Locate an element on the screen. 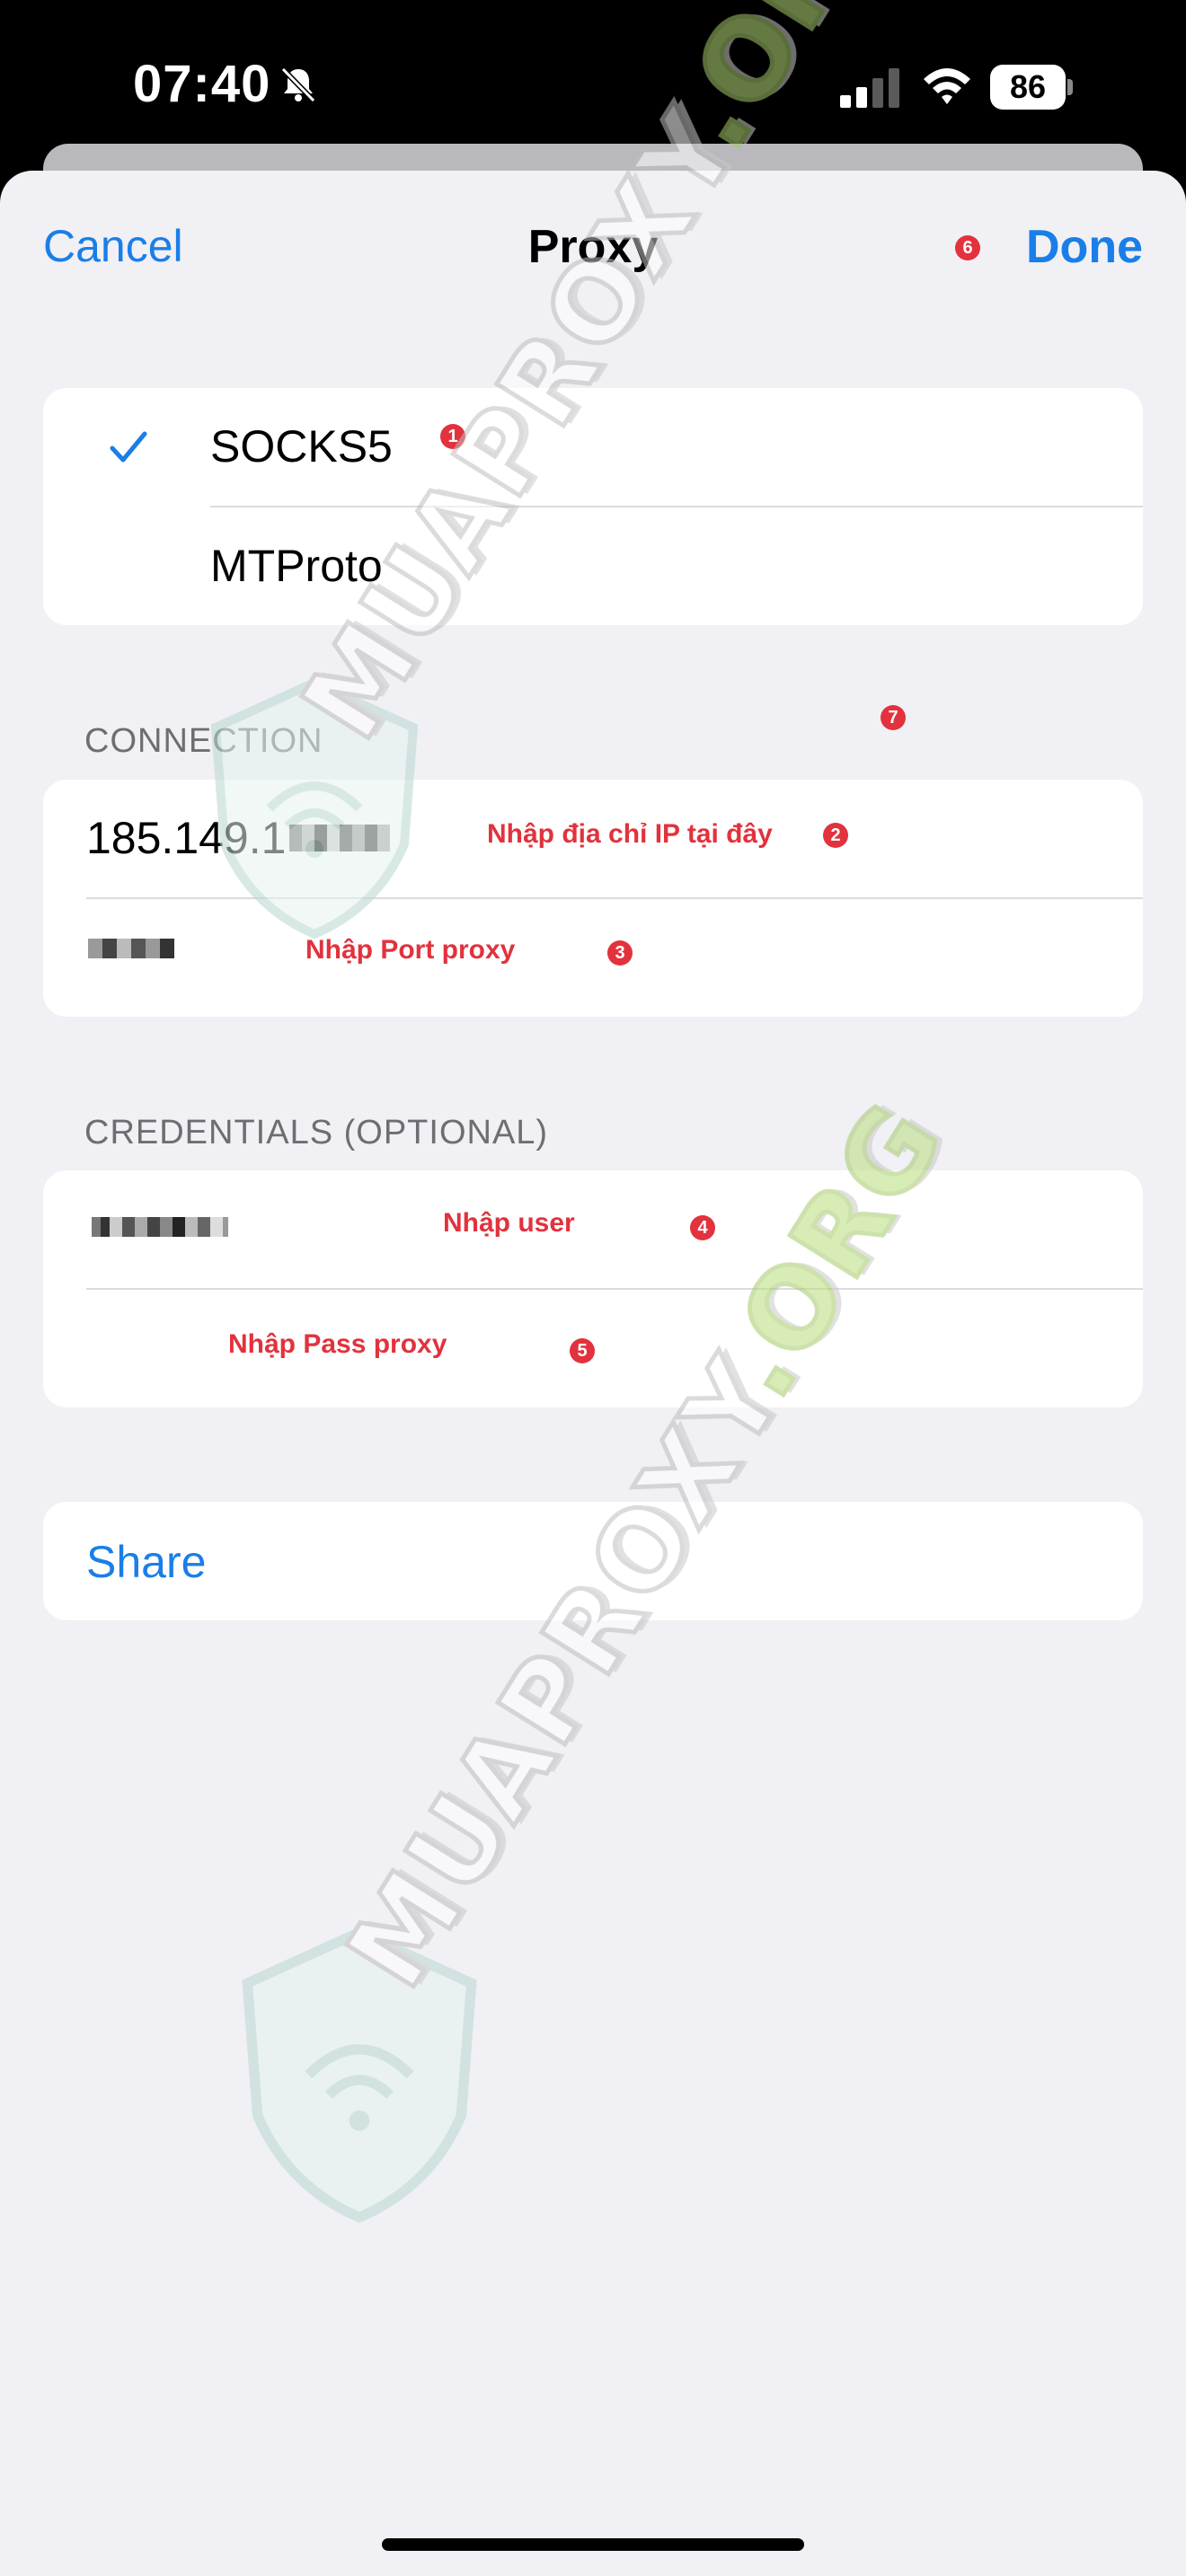  share-button: Share is located at coordinates (146, 1562).